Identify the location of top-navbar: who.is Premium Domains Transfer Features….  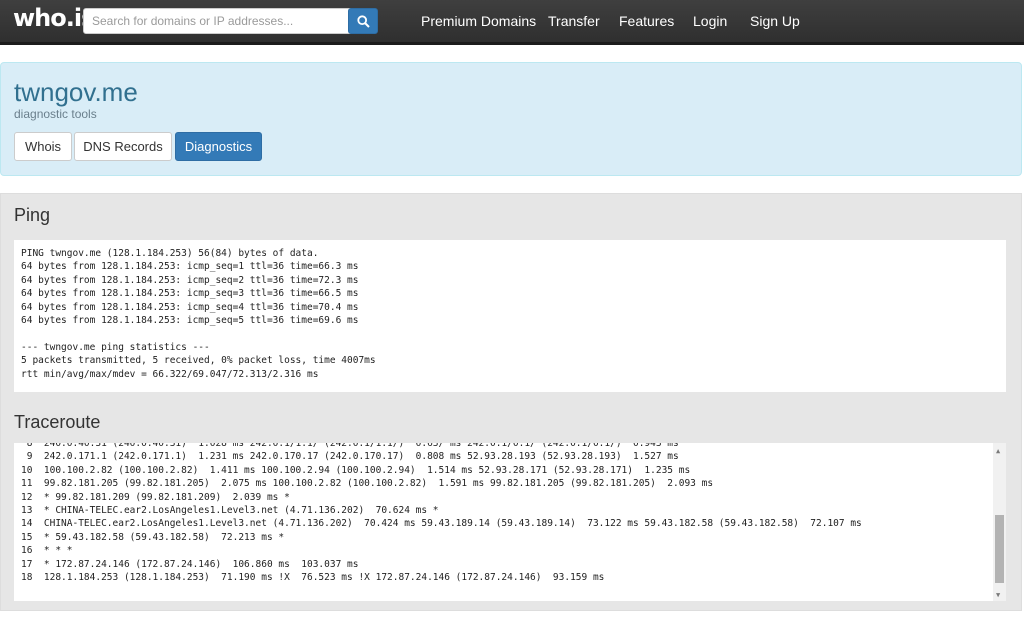
(512, 22).